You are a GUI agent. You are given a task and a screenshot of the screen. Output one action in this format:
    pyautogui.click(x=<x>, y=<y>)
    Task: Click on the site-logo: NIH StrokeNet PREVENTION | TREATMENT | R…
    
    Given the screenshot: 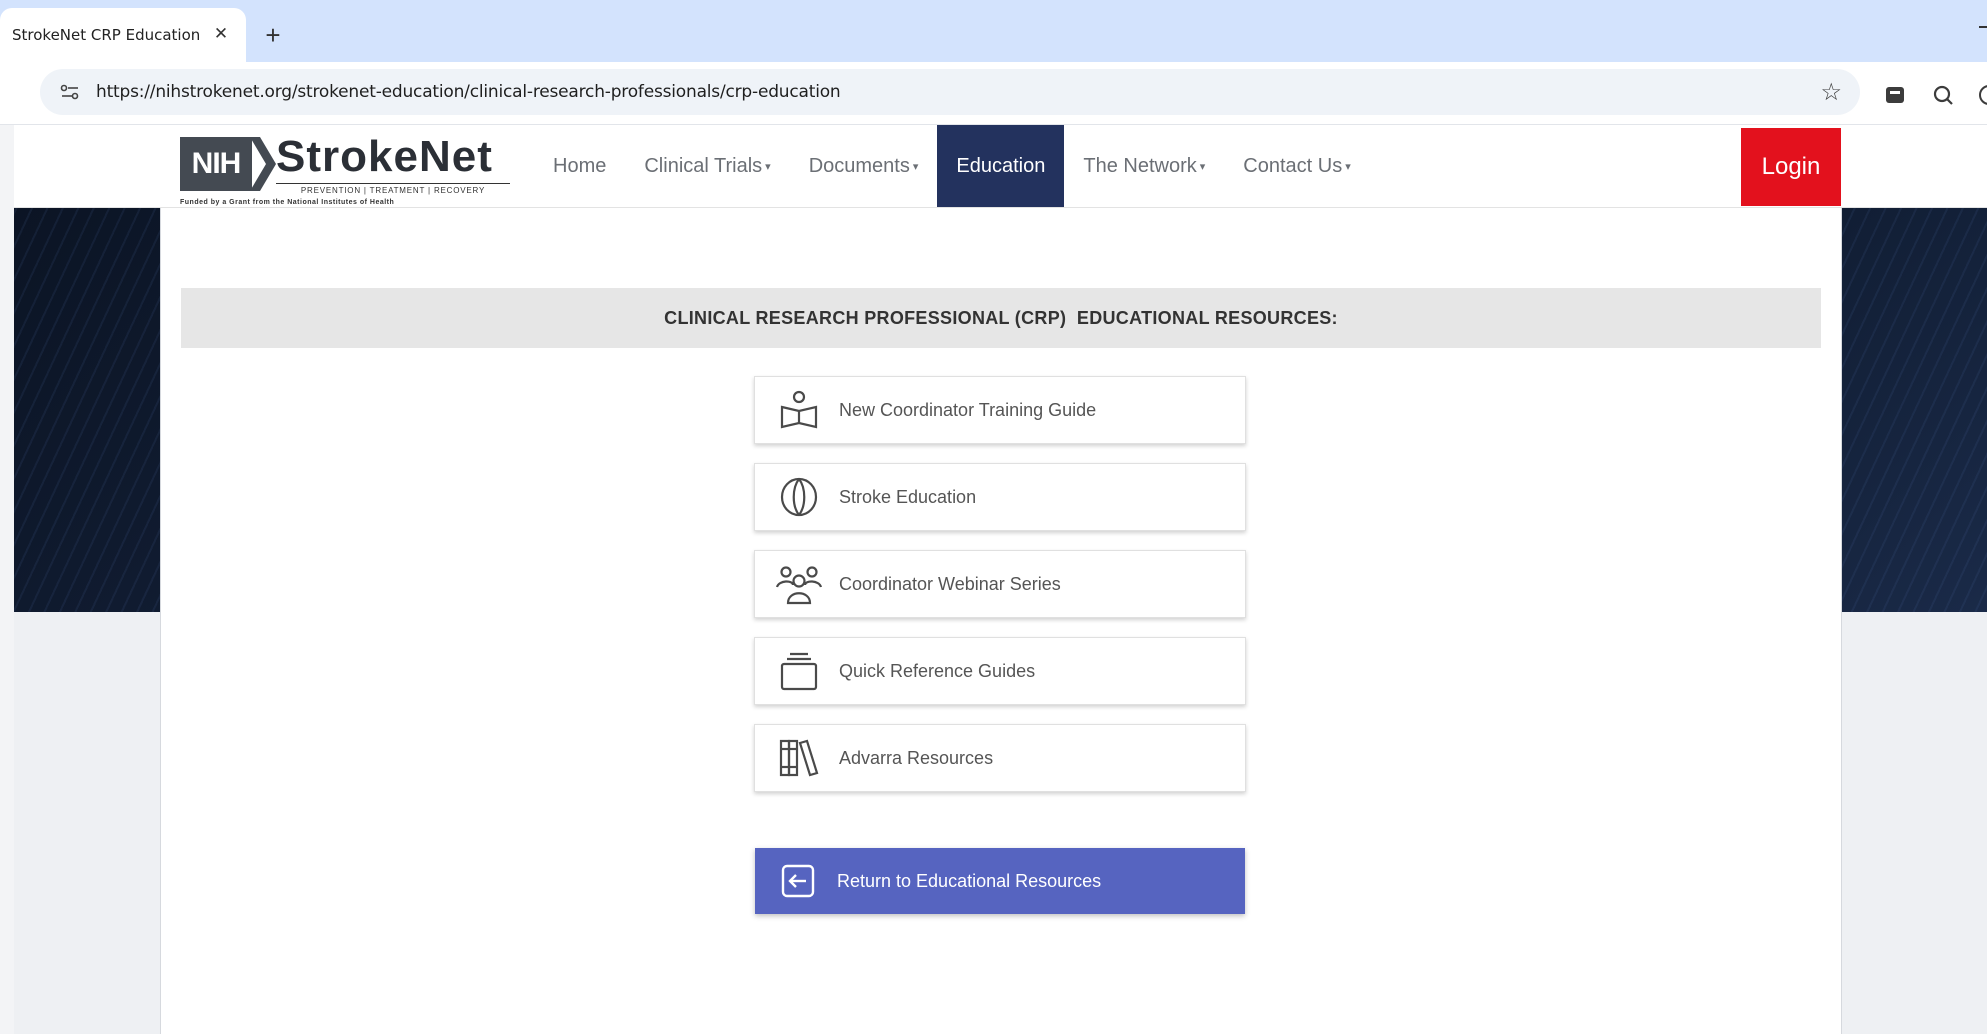 What is the action you would take?
    pyautogui.click(x=347, y=169)
    